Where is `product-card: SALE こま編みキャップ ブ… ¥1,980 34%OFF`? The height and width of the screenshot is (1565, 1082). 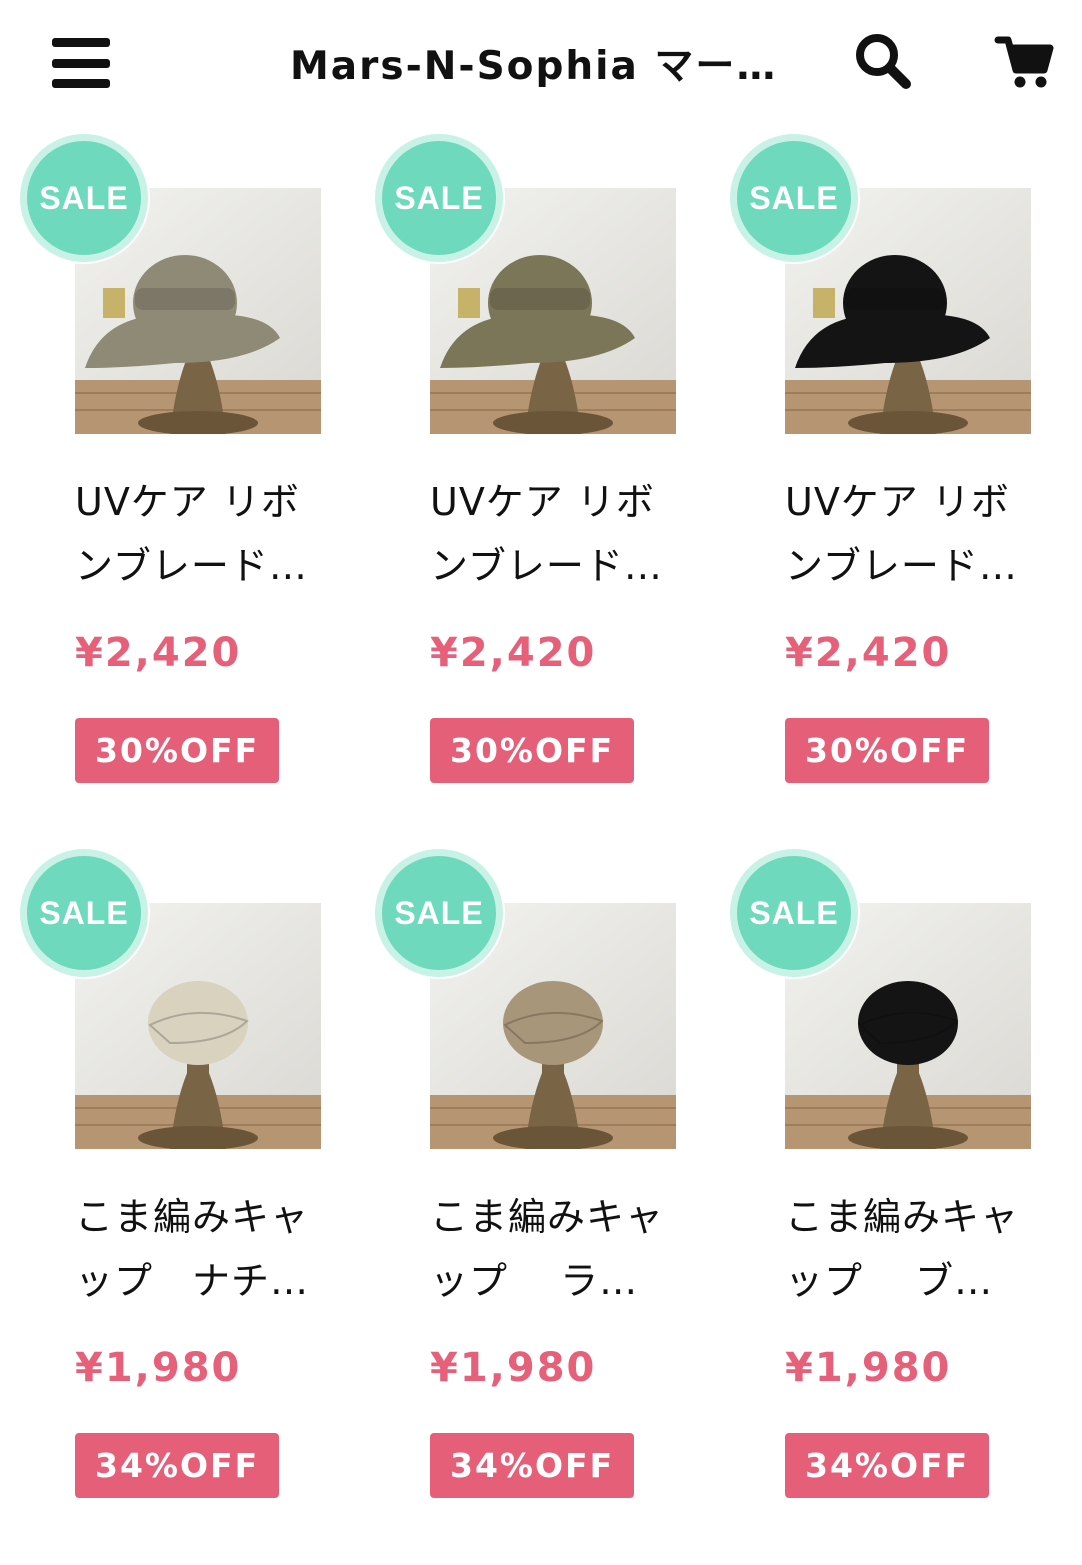
product-card: SALE こま編みキャップ ブ… ¥1,980 34%OFF is located at coordinates (880, 1185).